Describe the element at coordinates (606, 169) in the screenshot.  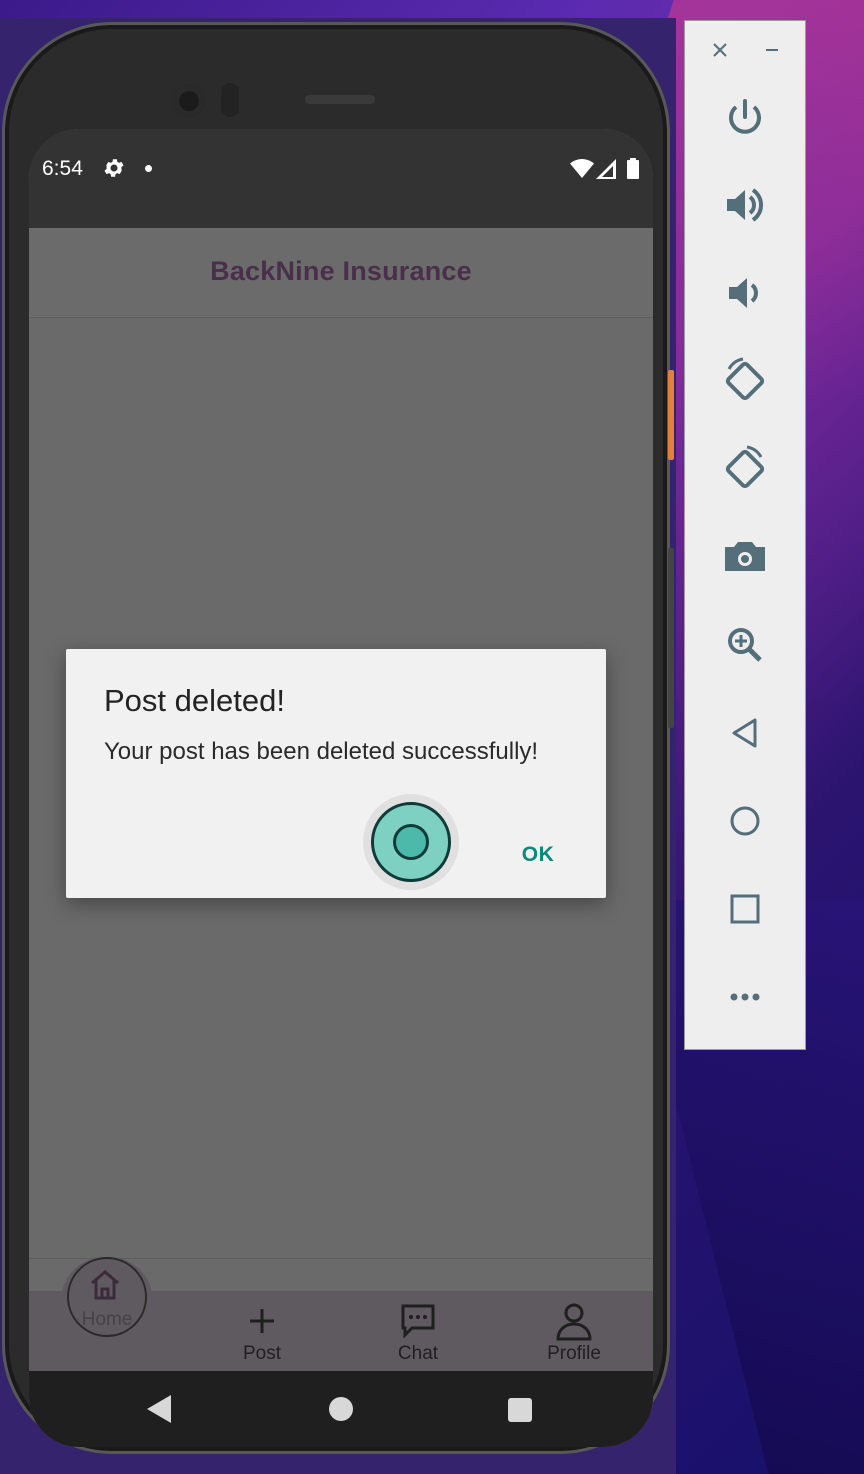
I see `signal-icon` at that location.